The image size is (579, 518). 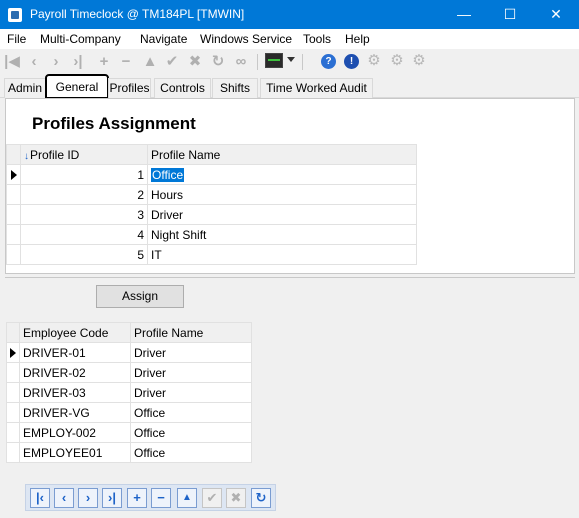 I want to click on assign-button: Assign, so click(x=140, y=296).